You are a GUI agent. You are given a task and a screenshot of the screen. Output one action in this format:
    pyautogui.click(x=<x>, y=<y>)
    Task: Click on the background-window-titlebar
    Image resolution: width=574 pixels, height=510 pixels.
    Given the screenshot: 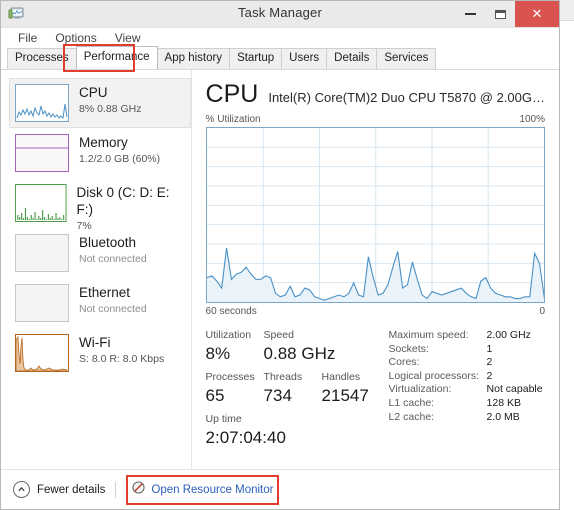 What is the action you would take?
    pyautogui.click(x=567, y=10)
    